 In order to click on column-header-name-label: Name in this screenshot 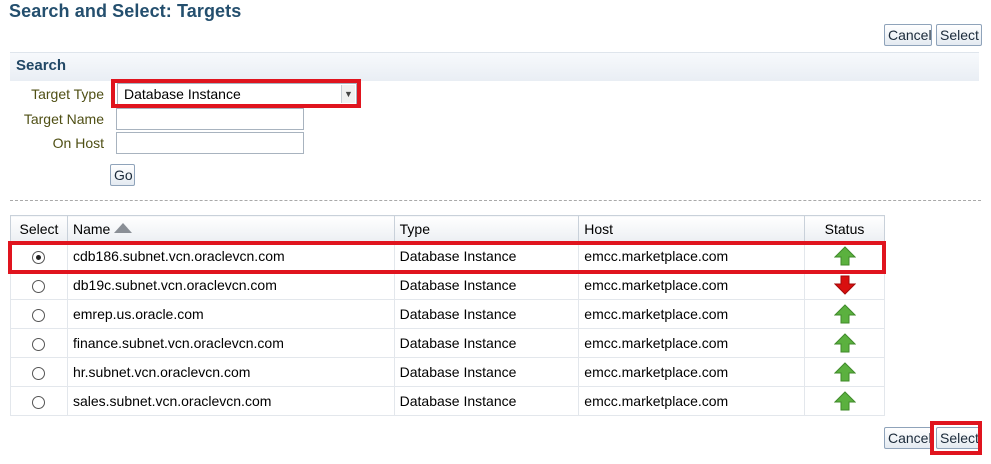, I will do `click(91, 228)`.